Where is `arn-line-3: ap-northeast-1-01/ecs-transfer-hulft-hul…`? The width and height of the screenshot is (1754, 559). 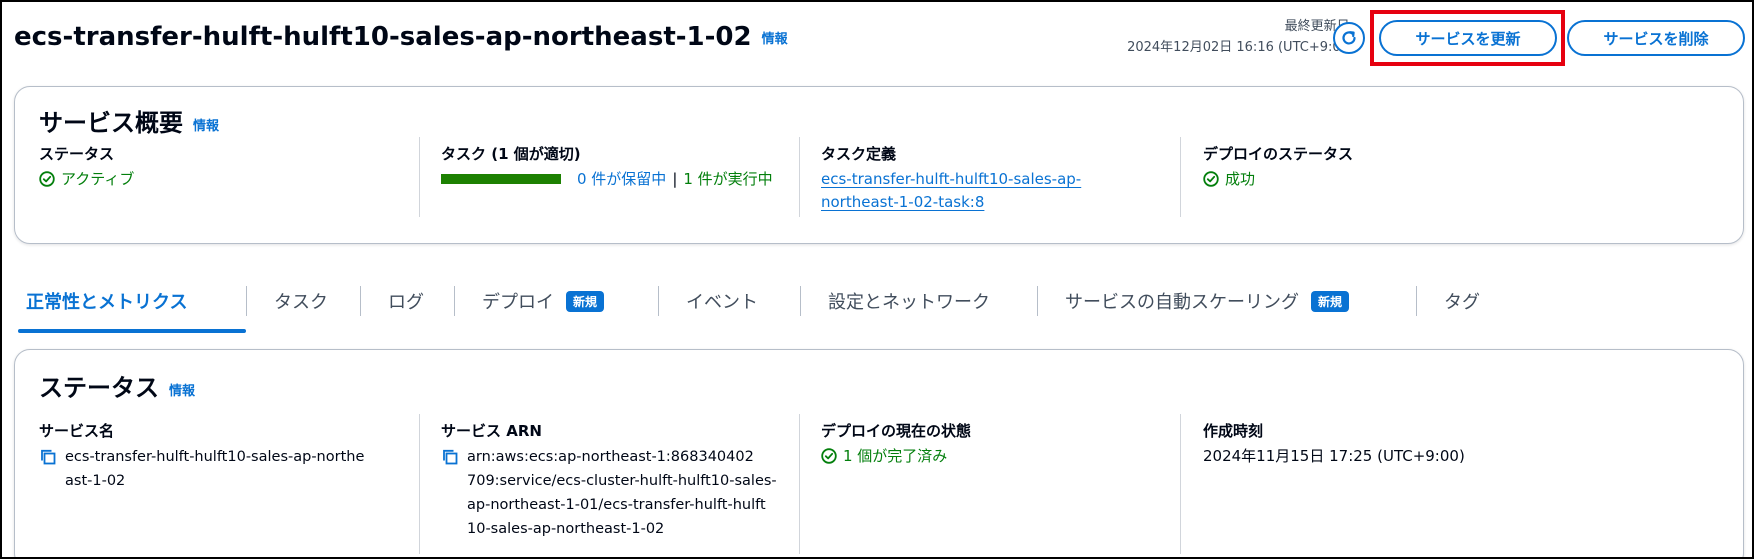
arn-line-3: ap-northeast-1-01/ecs-transfer-hulft-hul… is located at coordinates (616, 505).